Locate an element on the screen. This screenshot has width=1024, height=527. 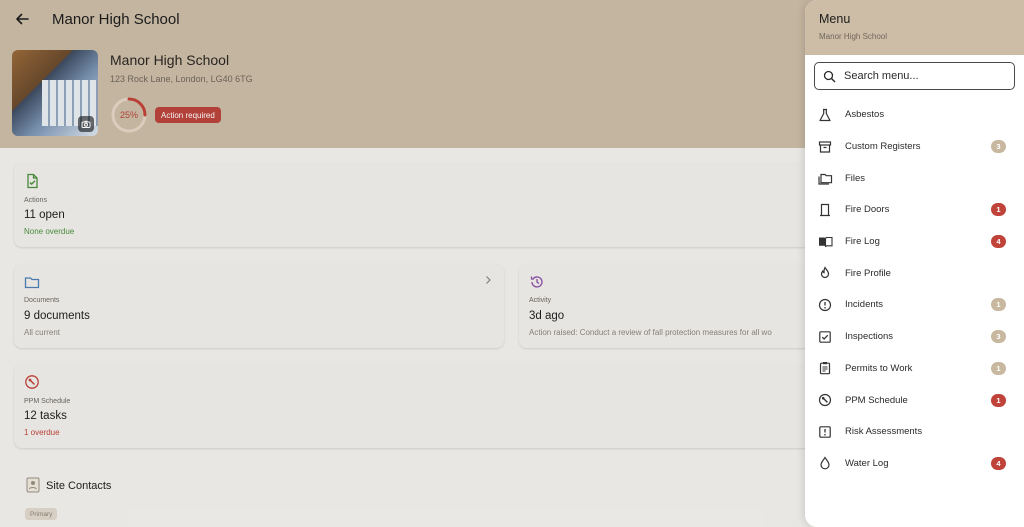
menu-item-label: PPM Schedule is located at coordinates (876, 400).